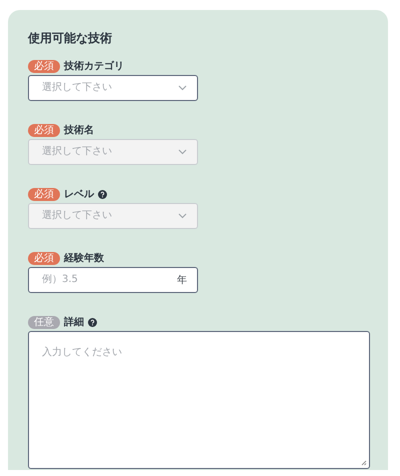 The height and width of the screenshot is (476, 400). I want to click on input-field: 例）3.5 年, so click(113, 280).